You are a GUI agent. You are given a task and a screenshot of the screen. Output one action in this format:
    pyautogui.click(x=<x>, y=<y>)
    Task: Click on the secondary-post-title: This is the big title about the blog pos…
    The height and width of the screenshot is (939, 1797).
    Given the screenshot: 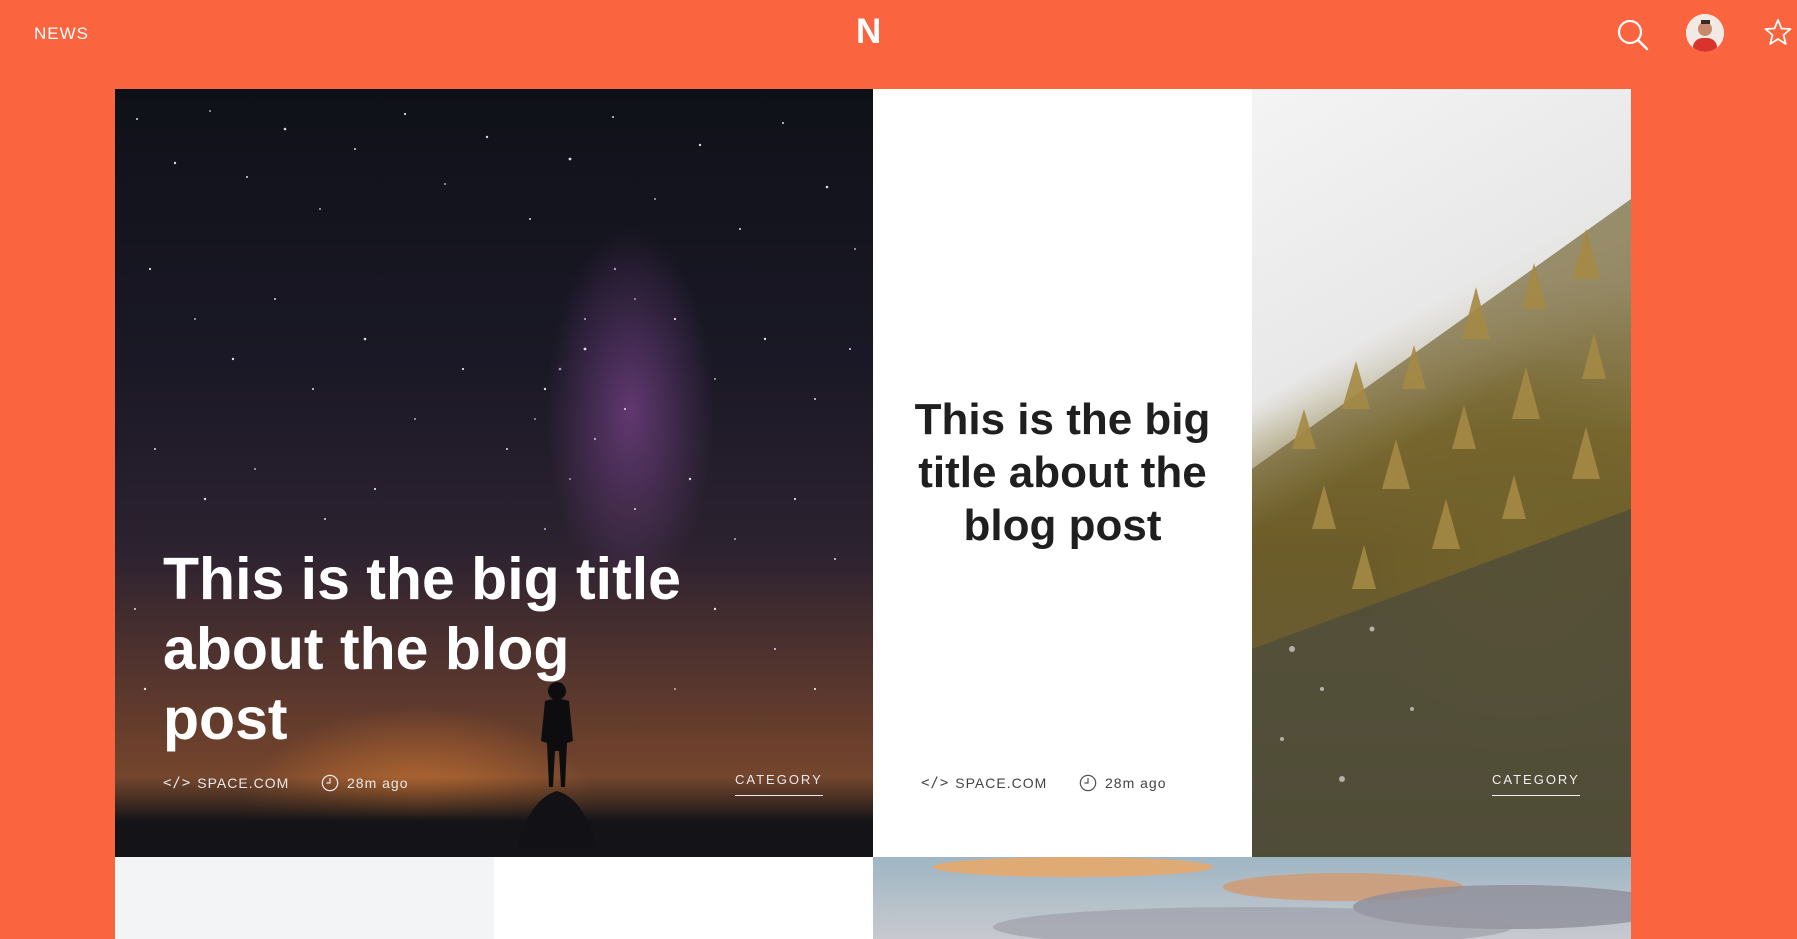 What is the action you would take?
    pyautogui.click(x=1062, y=472)
    